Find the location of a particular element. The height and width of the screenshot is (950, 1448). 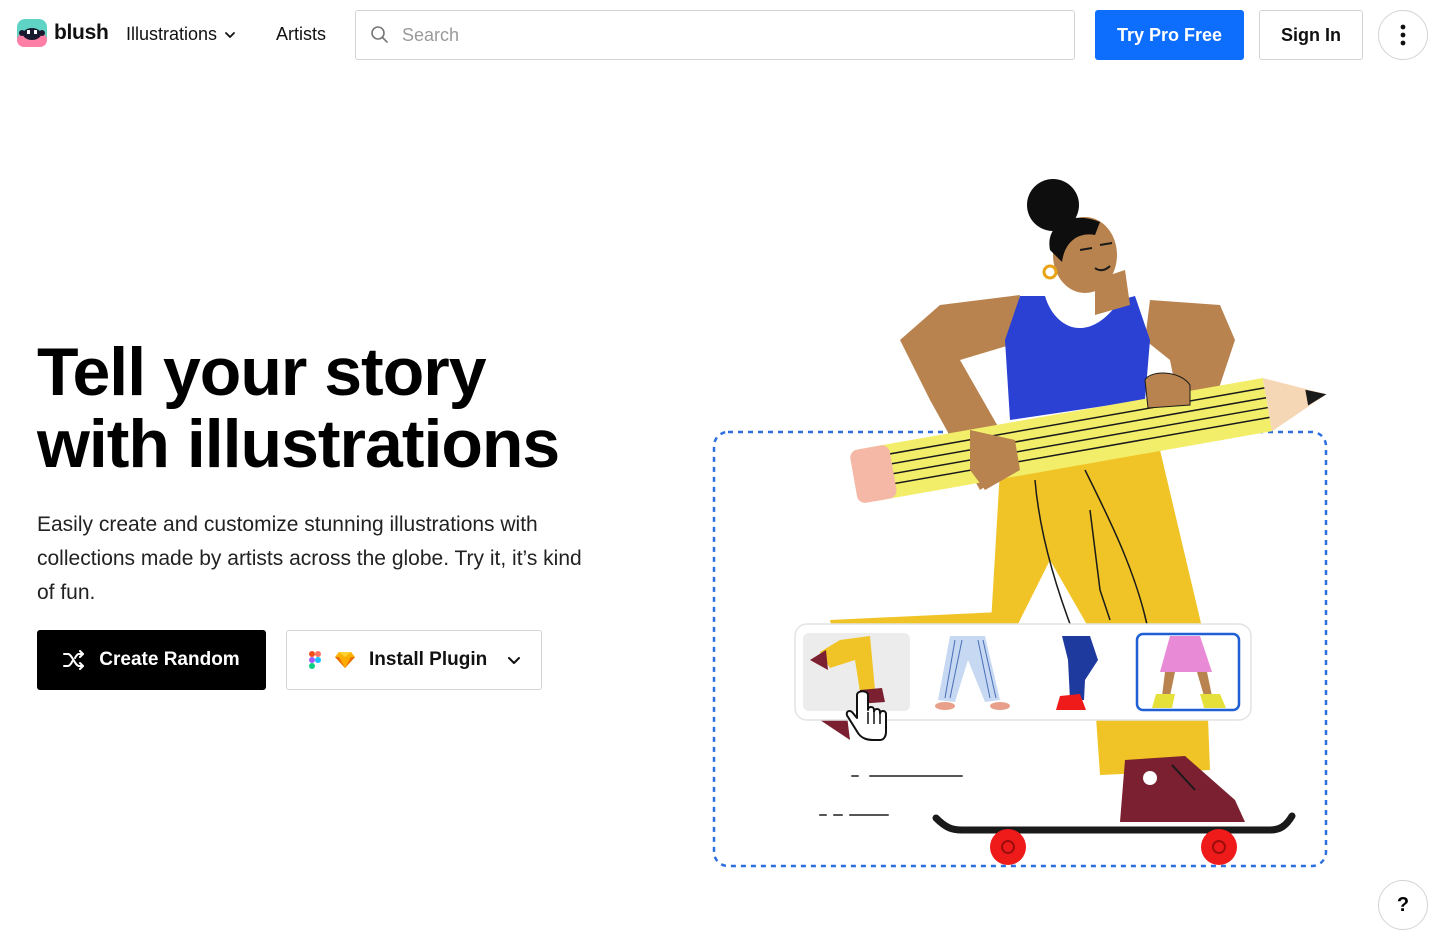

create-random-button: Create Random is located at coordinates (151, 660).